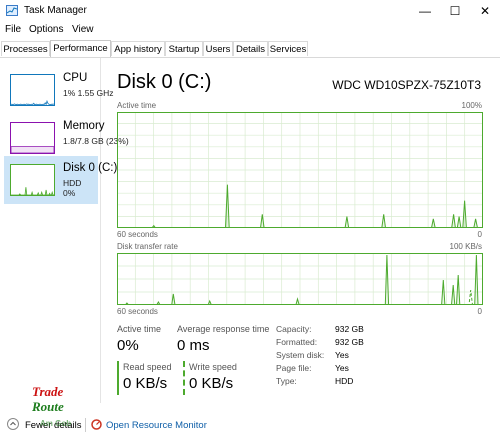 This screenshot has width=500, height=445. Describe the element at coordinates (344, 381) in the screenshot. I see `info-type-value: HDD` at that location.